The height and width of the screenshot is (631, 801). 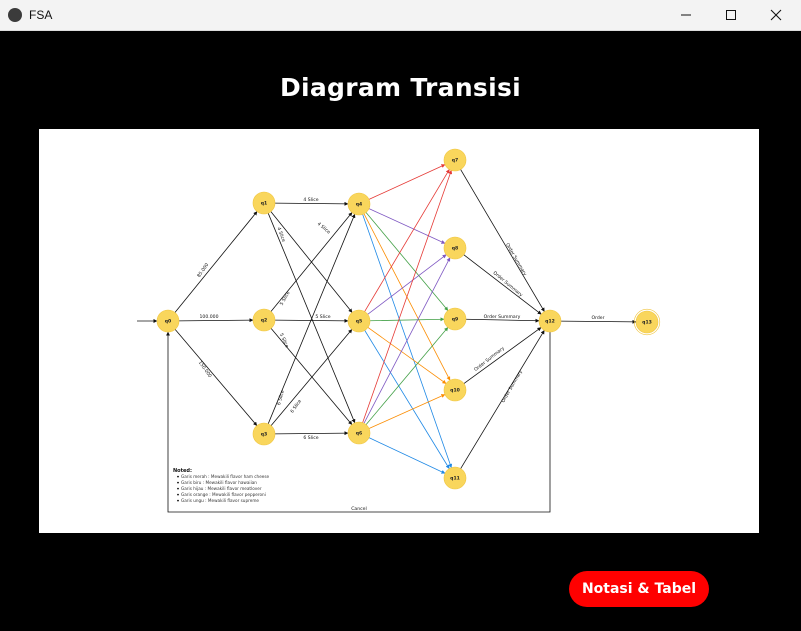 I want to click on label-q2-q6: 5 Slice, so click(x=284, y=340).